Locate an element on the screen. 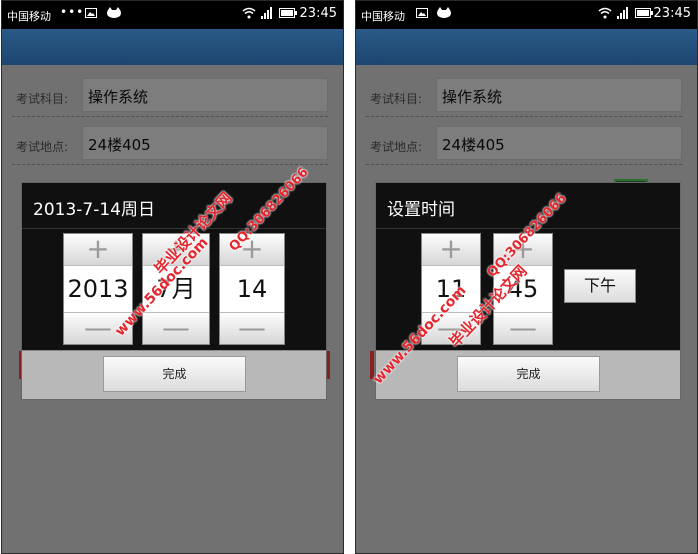 This screenshot has height=554, width=698. hour-picker: + 11 — is located at coordinates (451, 289).